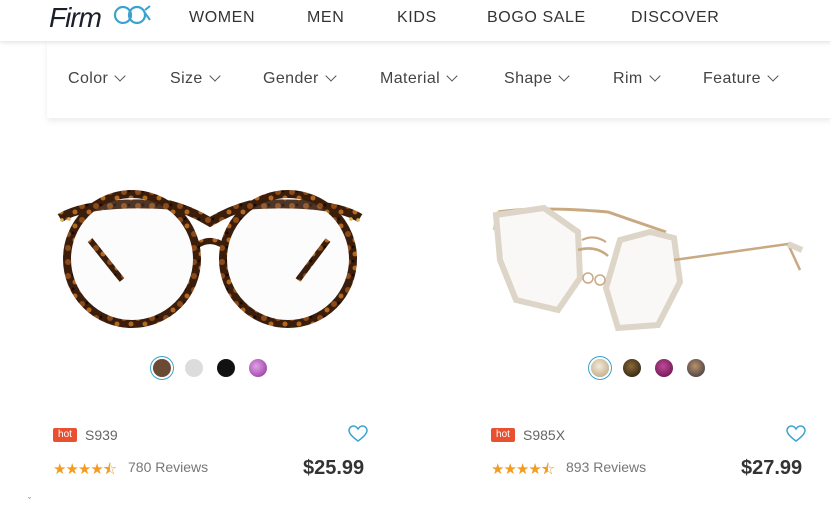 The width and height of the screenshot is (831, 508). What do you see at coordinates (88, 78) in the screenshot?
I see `filter-label: Color` at bounding box center [88, 78].